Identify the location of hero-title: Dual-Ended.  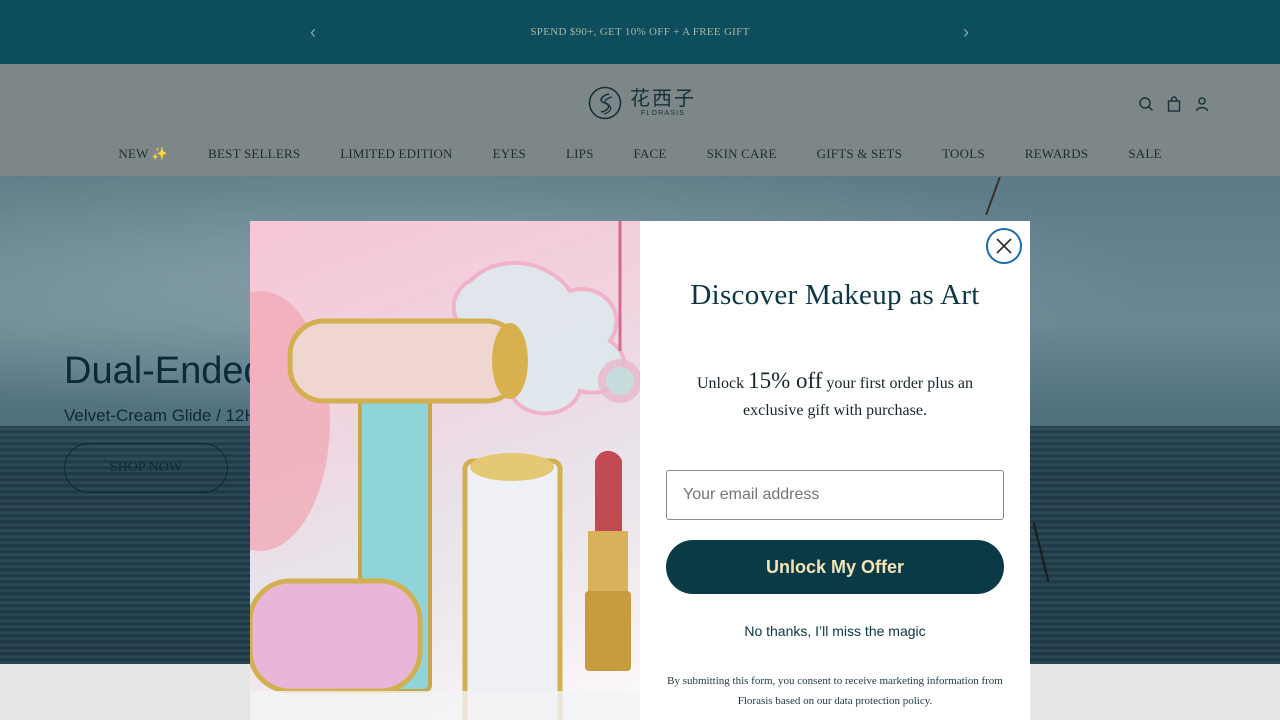
(164, 371).